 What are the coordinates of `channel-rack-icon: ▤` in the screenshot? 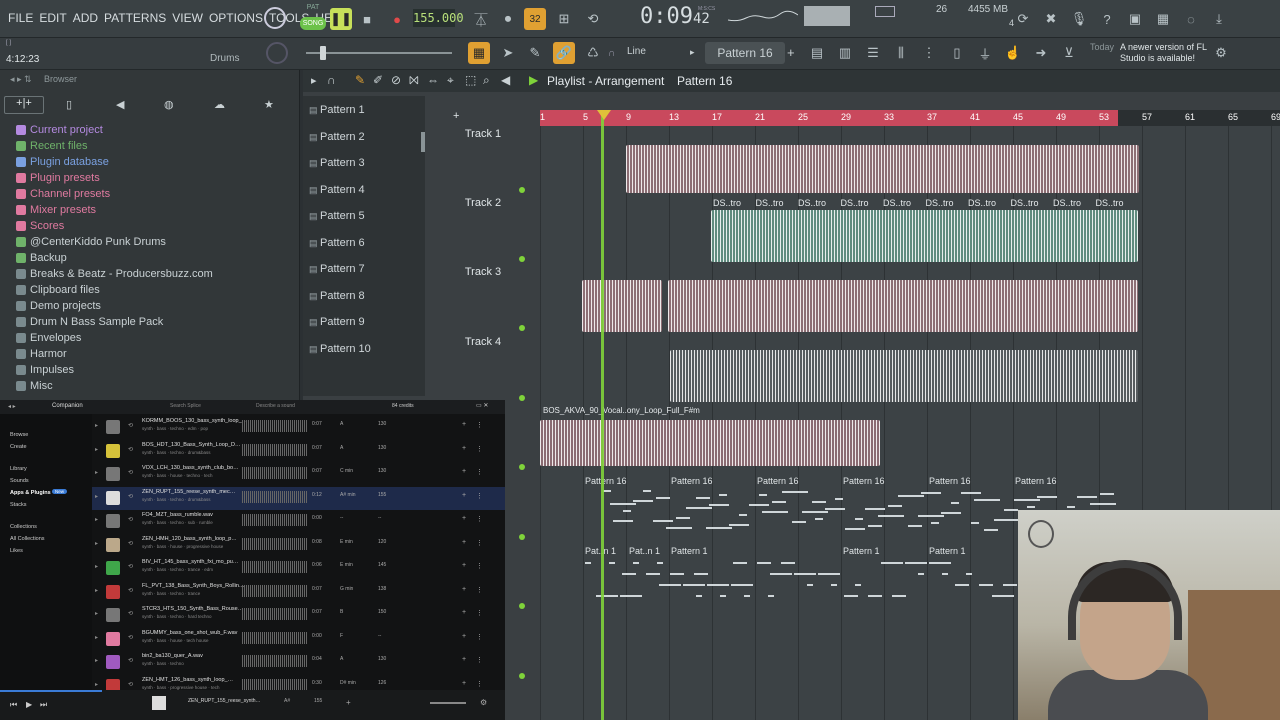 It's located at (817, 53).